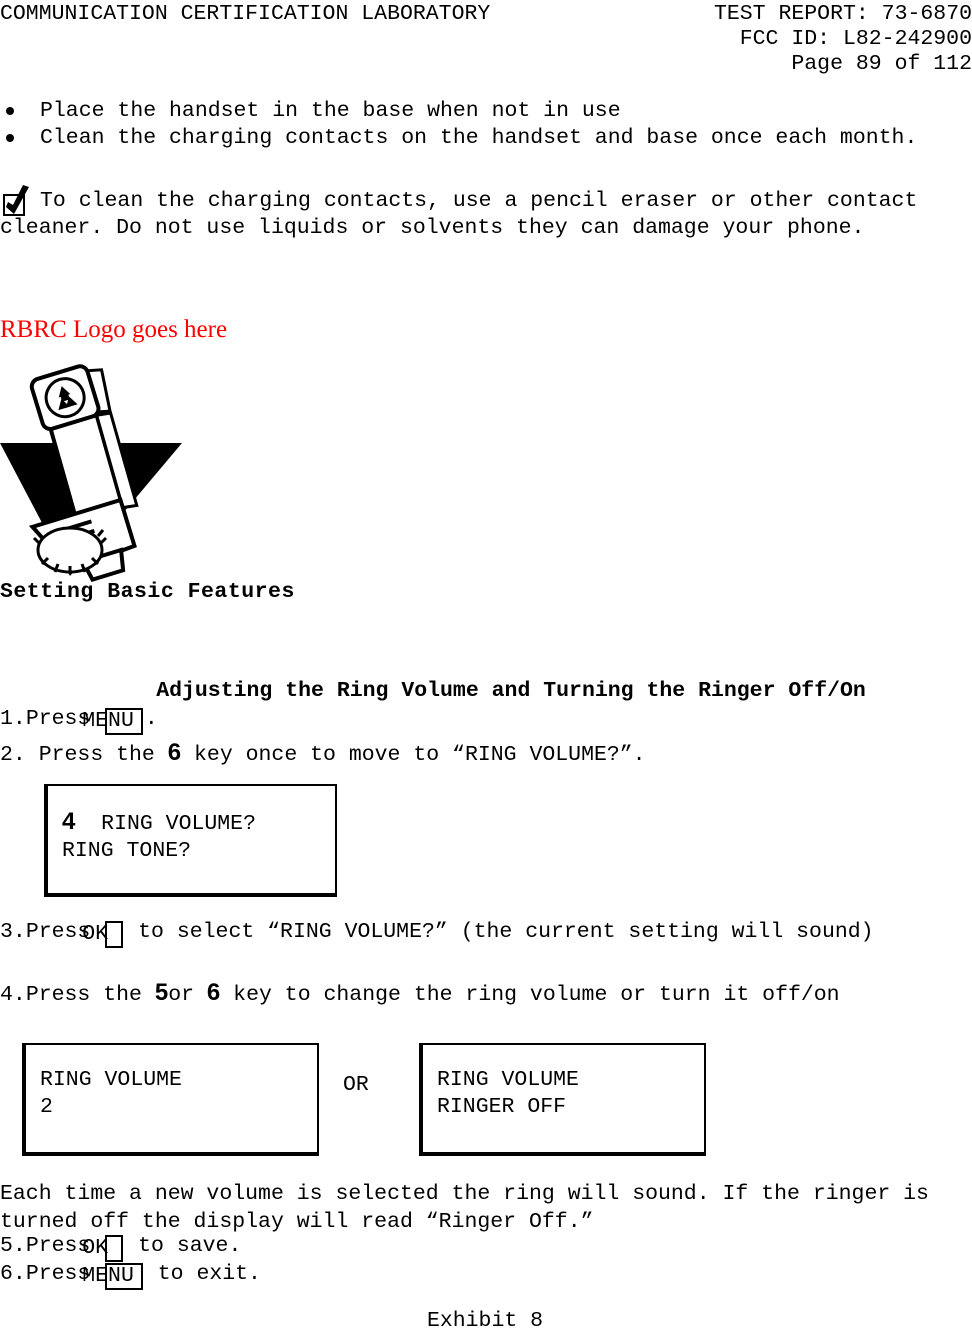 This screenshot has height=1341, width=972. I want to click on page-title: Setting Basic Features, so click(147, 592).